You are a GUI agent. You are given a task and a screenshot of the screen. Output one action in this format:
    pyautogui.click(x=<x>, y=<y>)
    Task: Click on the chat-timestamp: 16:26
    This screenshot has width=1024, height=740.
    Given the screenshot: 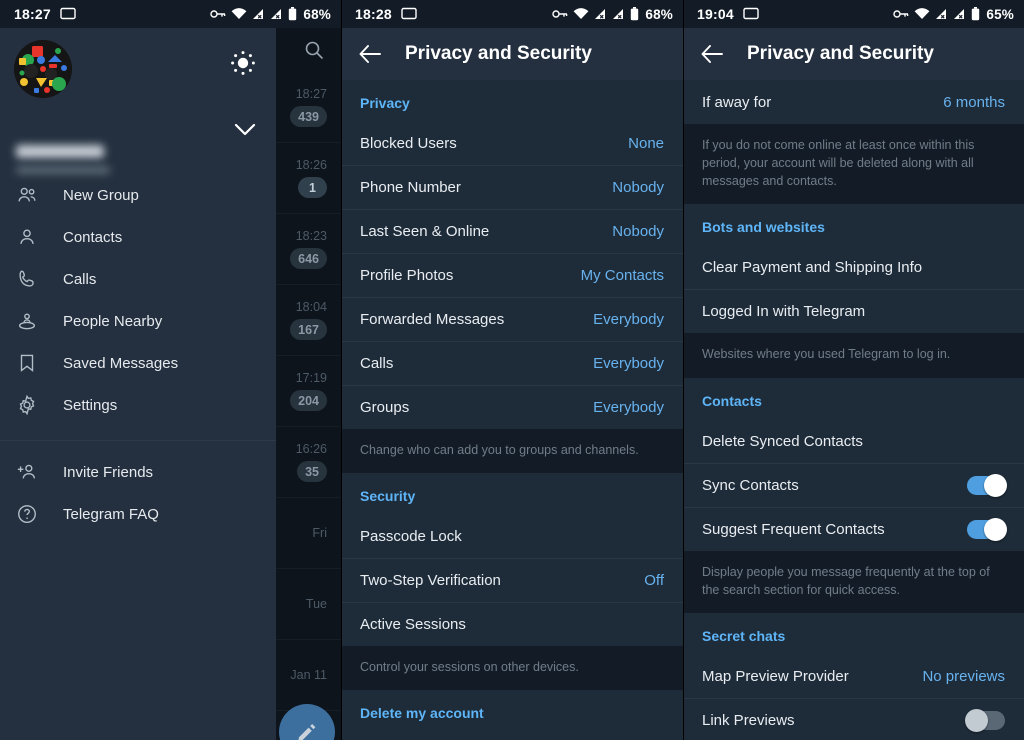 What is the action you would take?
    pyautogui.click(x=311, y=449)
    